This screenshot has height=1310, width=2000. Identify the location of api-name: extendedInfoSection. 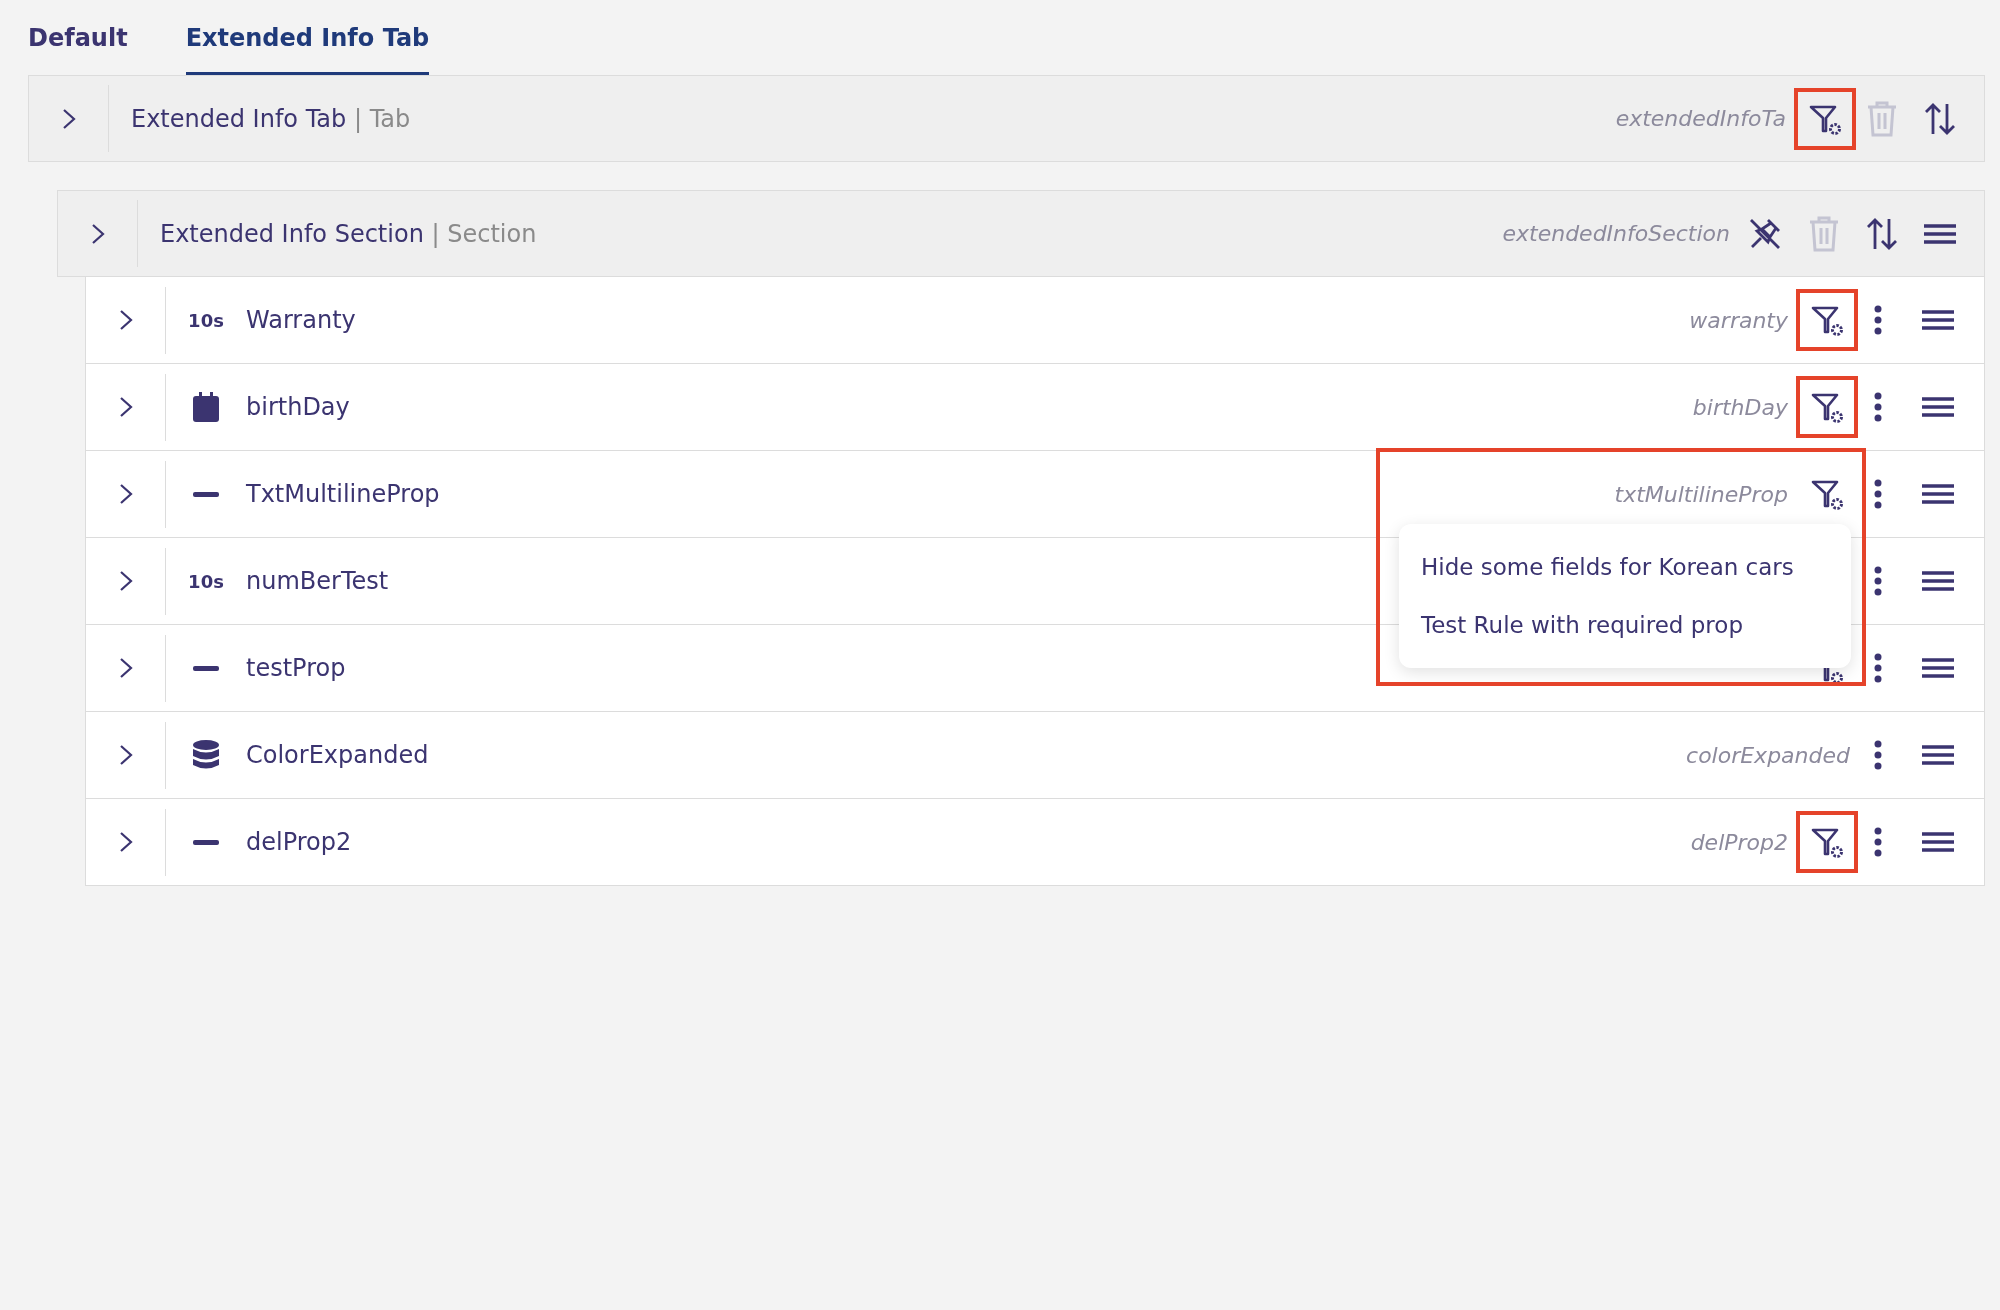
(1616, 233).